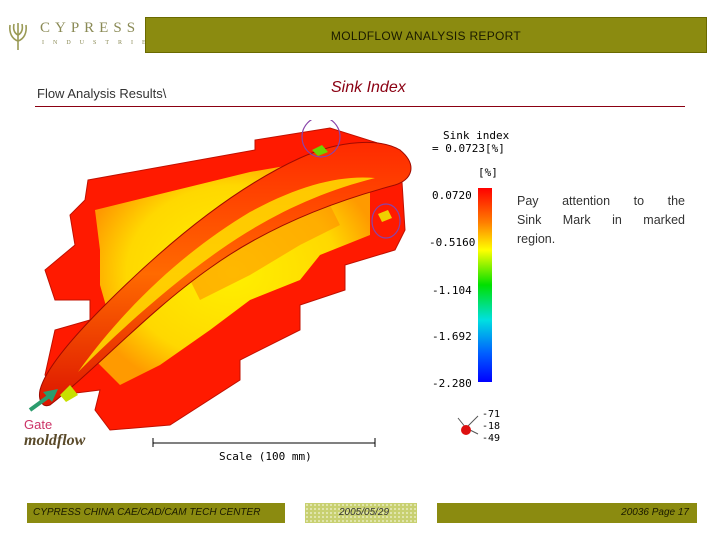 This screenshot has height=540, width=720. I want to click on axis-value: -18, so click(491, 426).